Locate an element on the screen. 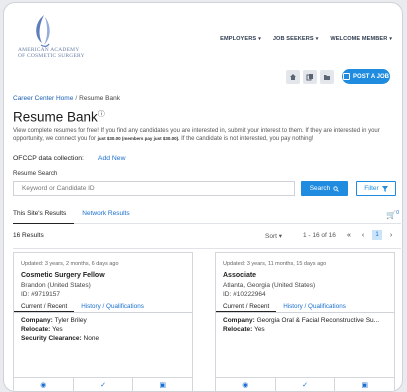 Image resolution: width=407 pixels, height=392 pixels. filter-icon is located at coordinates (384, 188).